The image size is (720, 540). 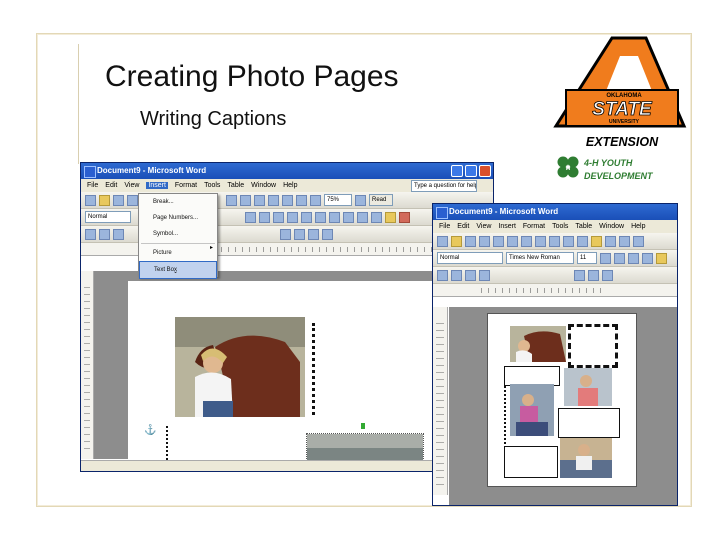 I want to click on align-center-icon, so click(x=264, y=217).